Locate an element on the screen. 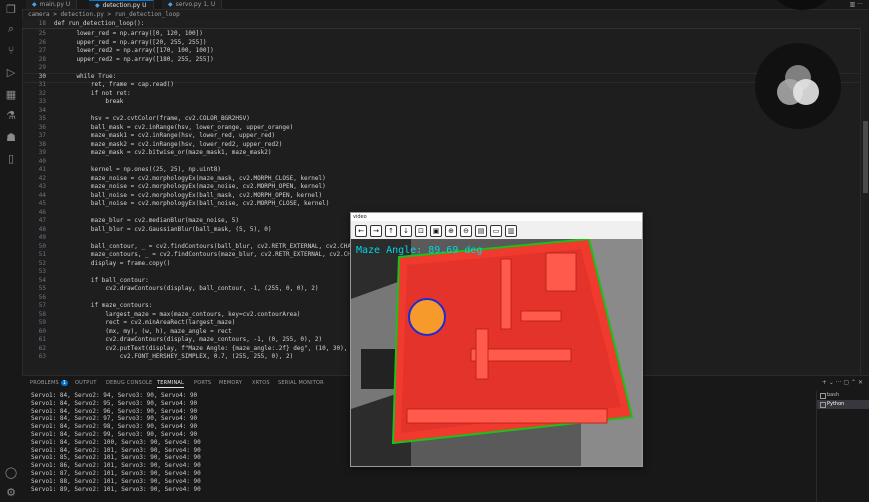 This screenshot has width=869, height=502. line-number: 60 is located at coordinates (42, 331).